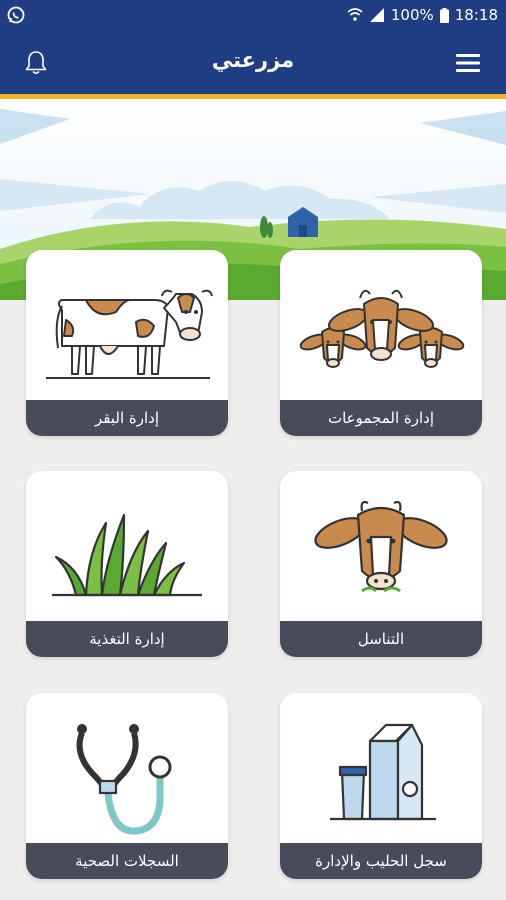 Image resolution: width=506 pixels, height=900 pixels. What do you see at coordinates (382, 328) in the screenshot?
I see `cow-group-icon` at bounding box center [382, 328].